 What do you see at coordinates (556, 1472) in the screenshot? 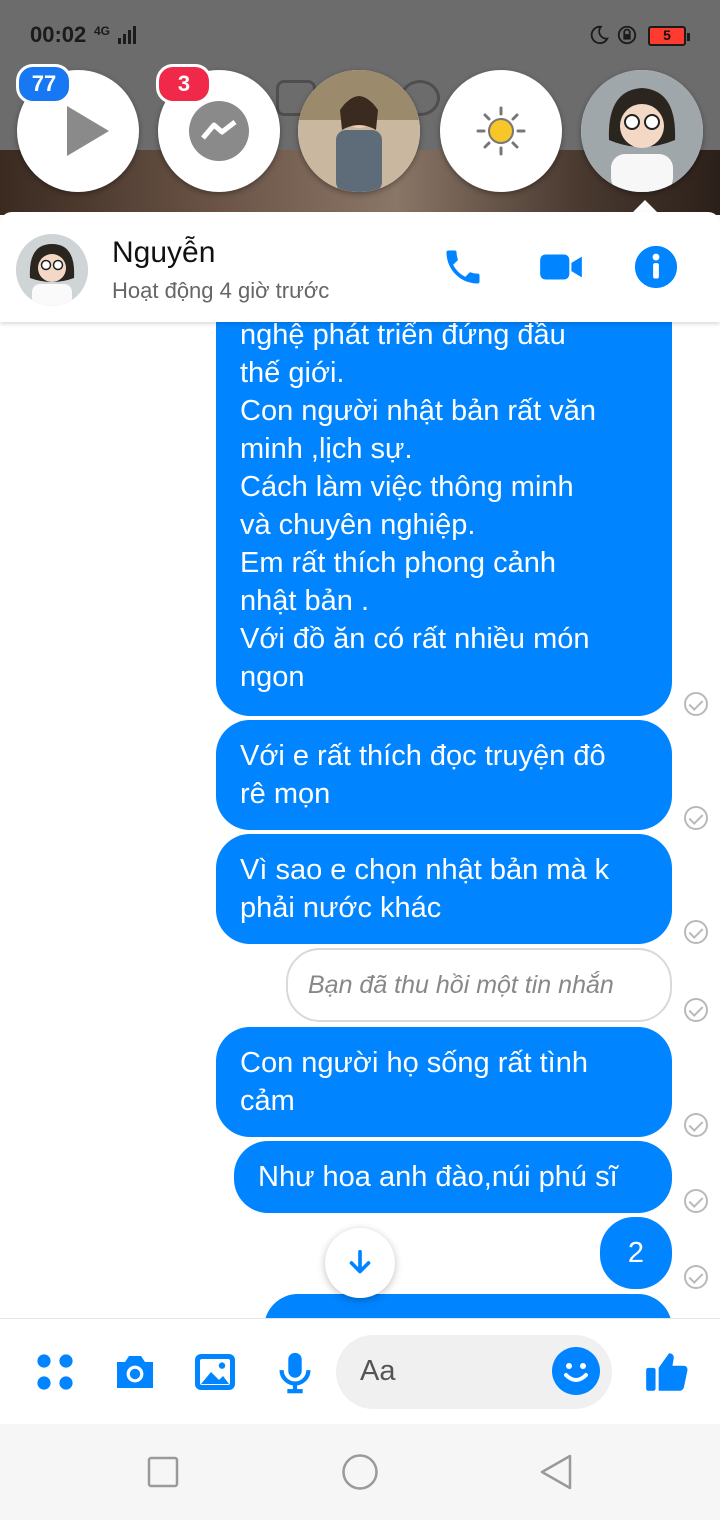
I see `back-icon` at bounding box center [556, 1472].